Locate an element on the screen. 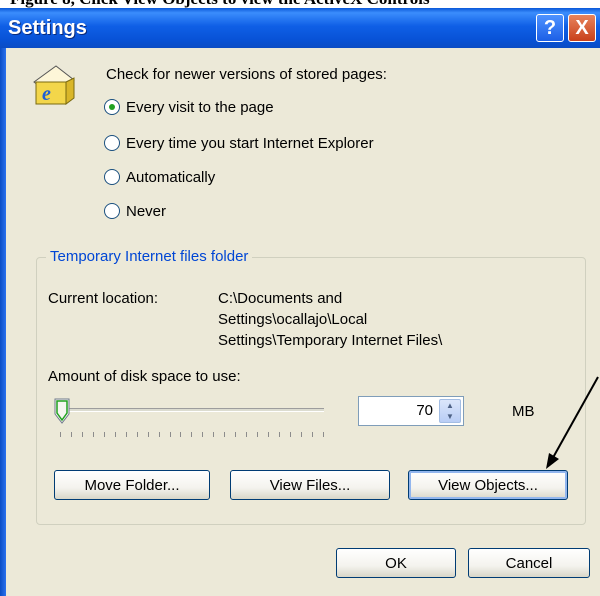  radio-never: Never is located at coordinates (135, 211).